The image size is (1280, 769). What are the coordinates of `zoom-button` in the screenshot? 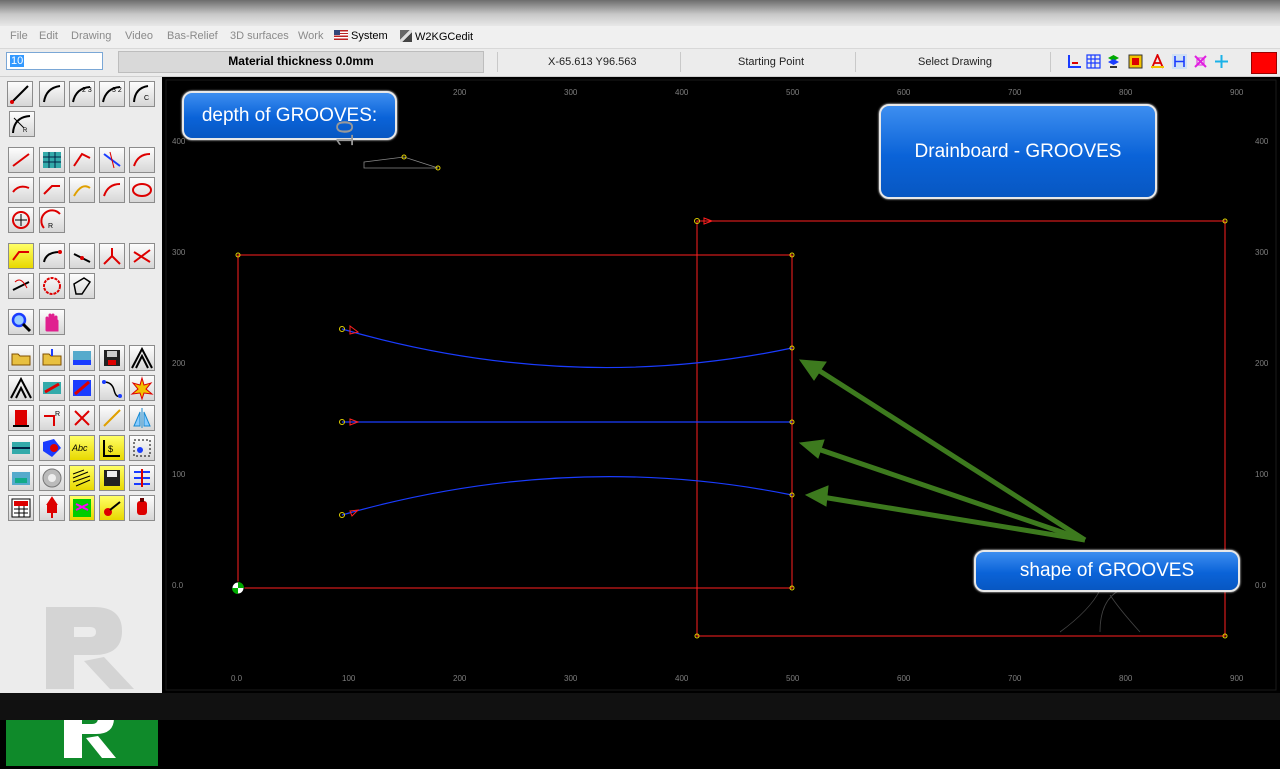 It's located at (21, 322).